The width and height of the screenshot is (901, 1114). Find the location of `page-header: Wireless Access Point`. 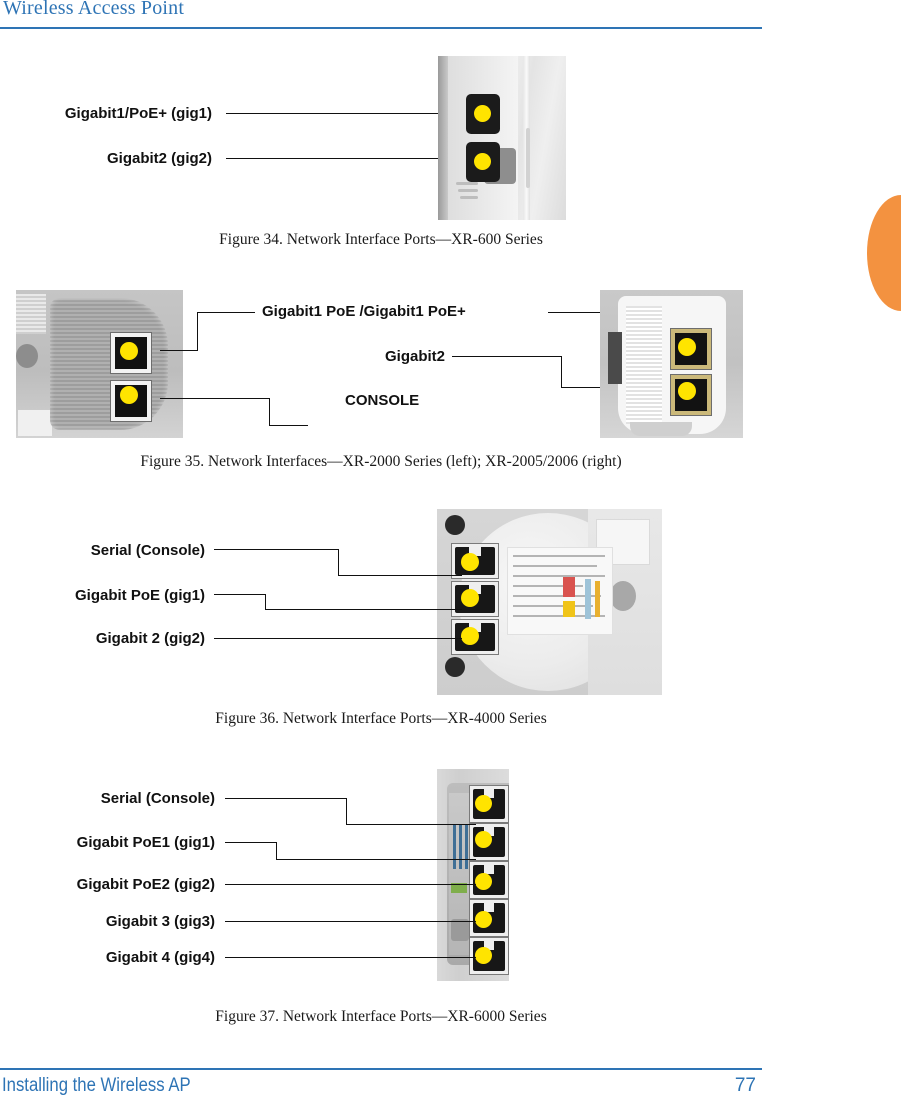

page-header: Wireless Access Point is located at coordinates (381, 17).